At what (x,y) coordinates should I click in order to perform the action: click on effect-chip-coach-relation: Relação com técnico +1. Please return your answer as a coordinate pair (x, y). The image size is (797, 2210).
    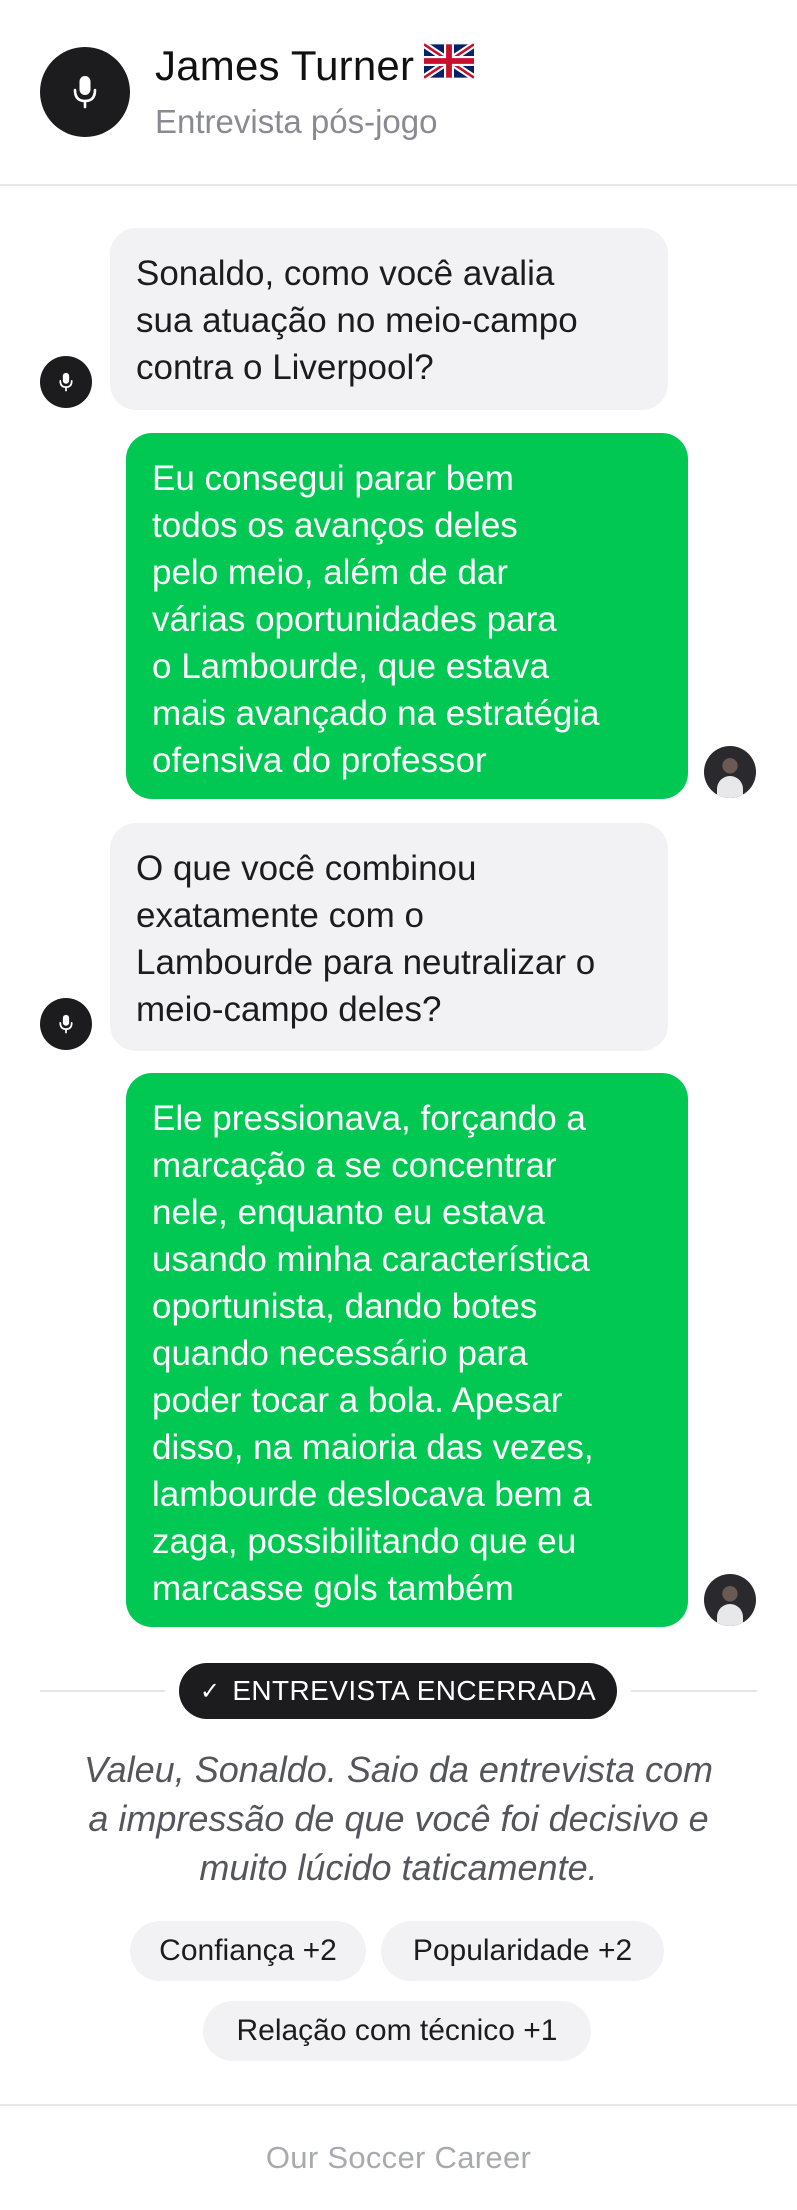
    Looking at the image, I should click on (397, 2031).